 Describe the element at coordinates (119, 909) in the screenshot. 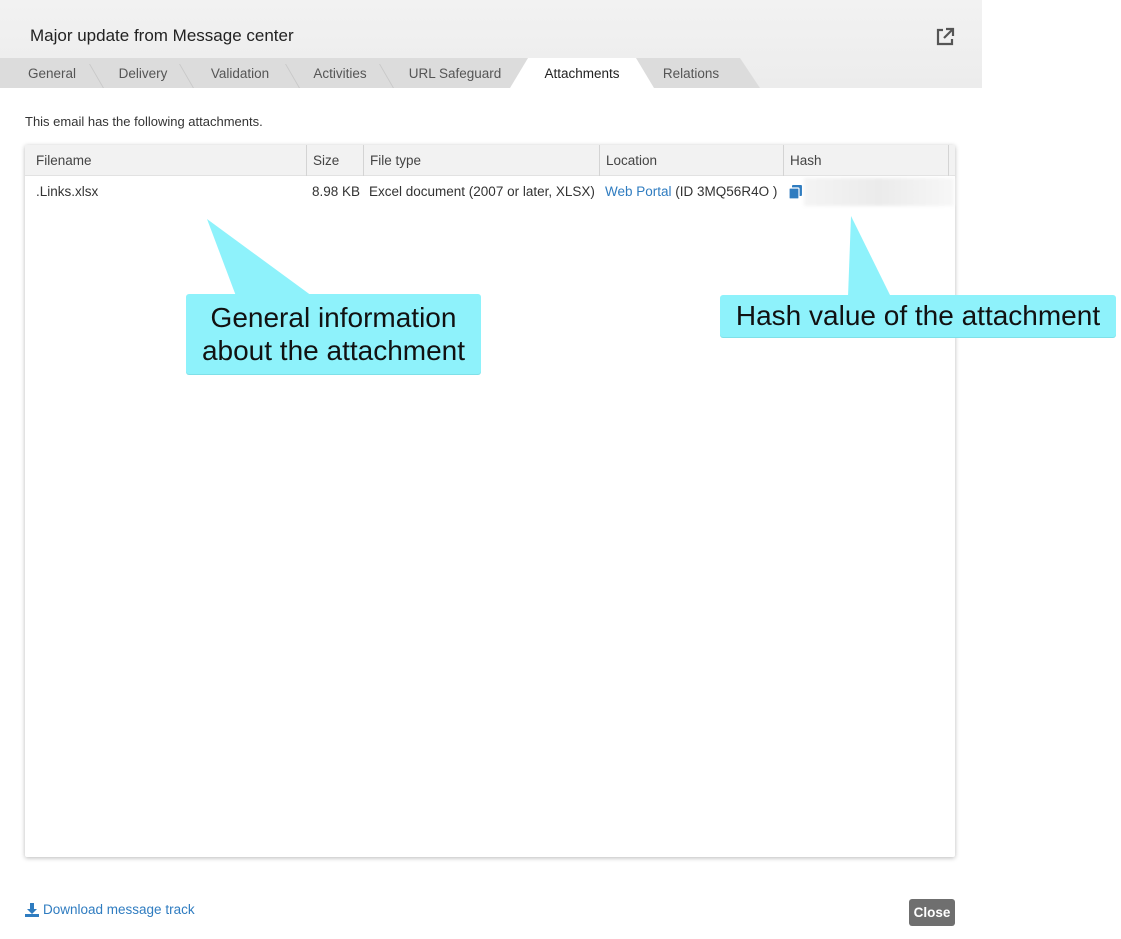

I see `download-link-label: Download message track` at that location.